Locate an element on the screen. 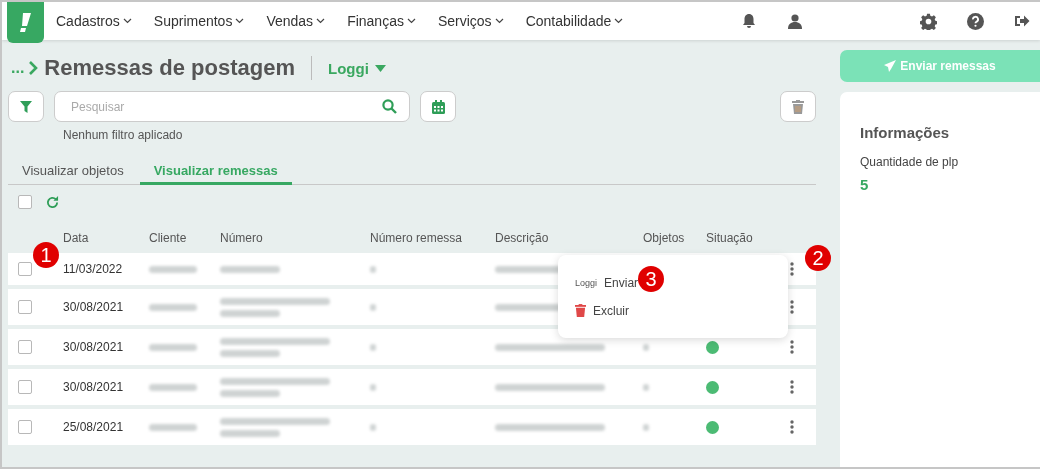 The image size is (1040, 469). delete-button is located at coordinates (798, 106).